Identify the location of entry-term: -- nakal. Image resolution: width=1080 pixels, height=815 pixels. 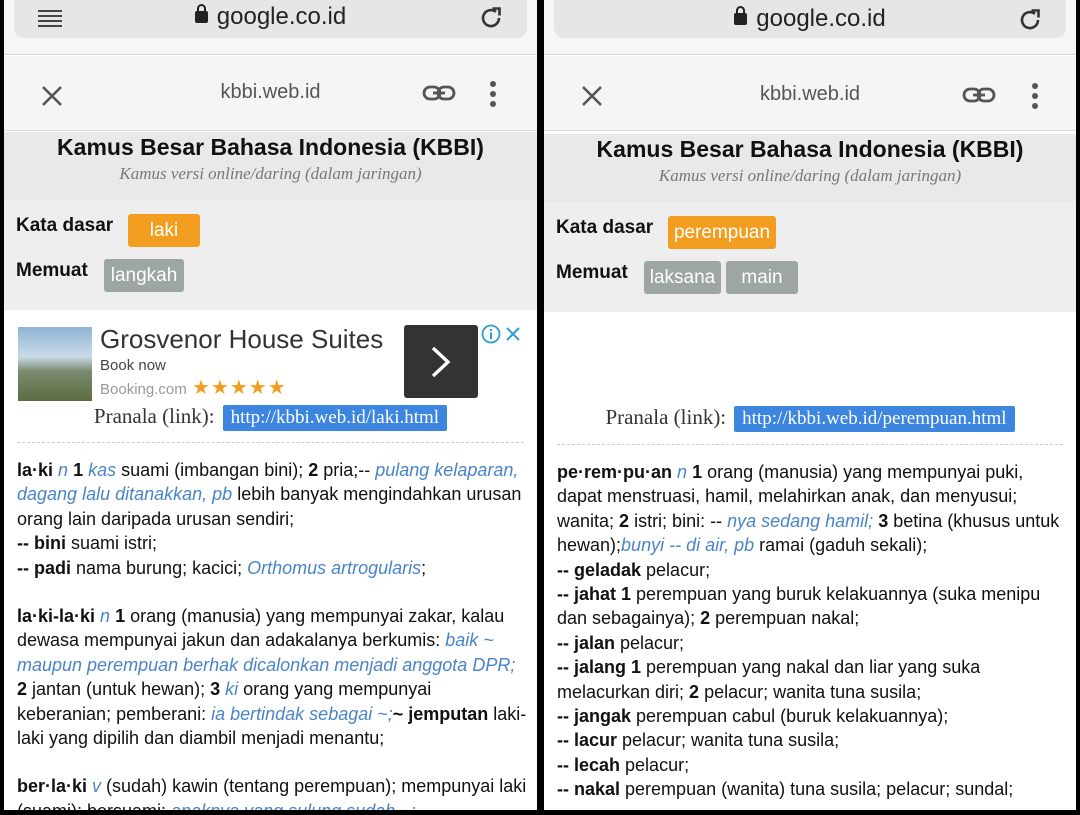
(589, 789).